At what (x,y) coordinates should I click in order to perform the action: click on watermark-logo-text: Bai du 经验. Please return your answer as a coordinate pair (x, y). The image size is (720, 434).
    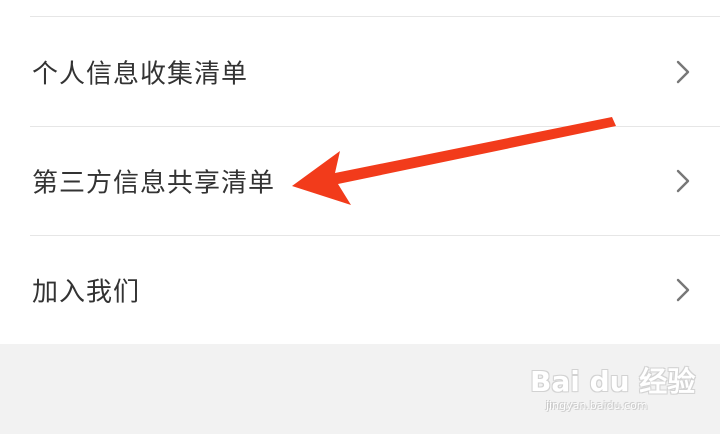
    Looking at the image, I should click on (613, 381).